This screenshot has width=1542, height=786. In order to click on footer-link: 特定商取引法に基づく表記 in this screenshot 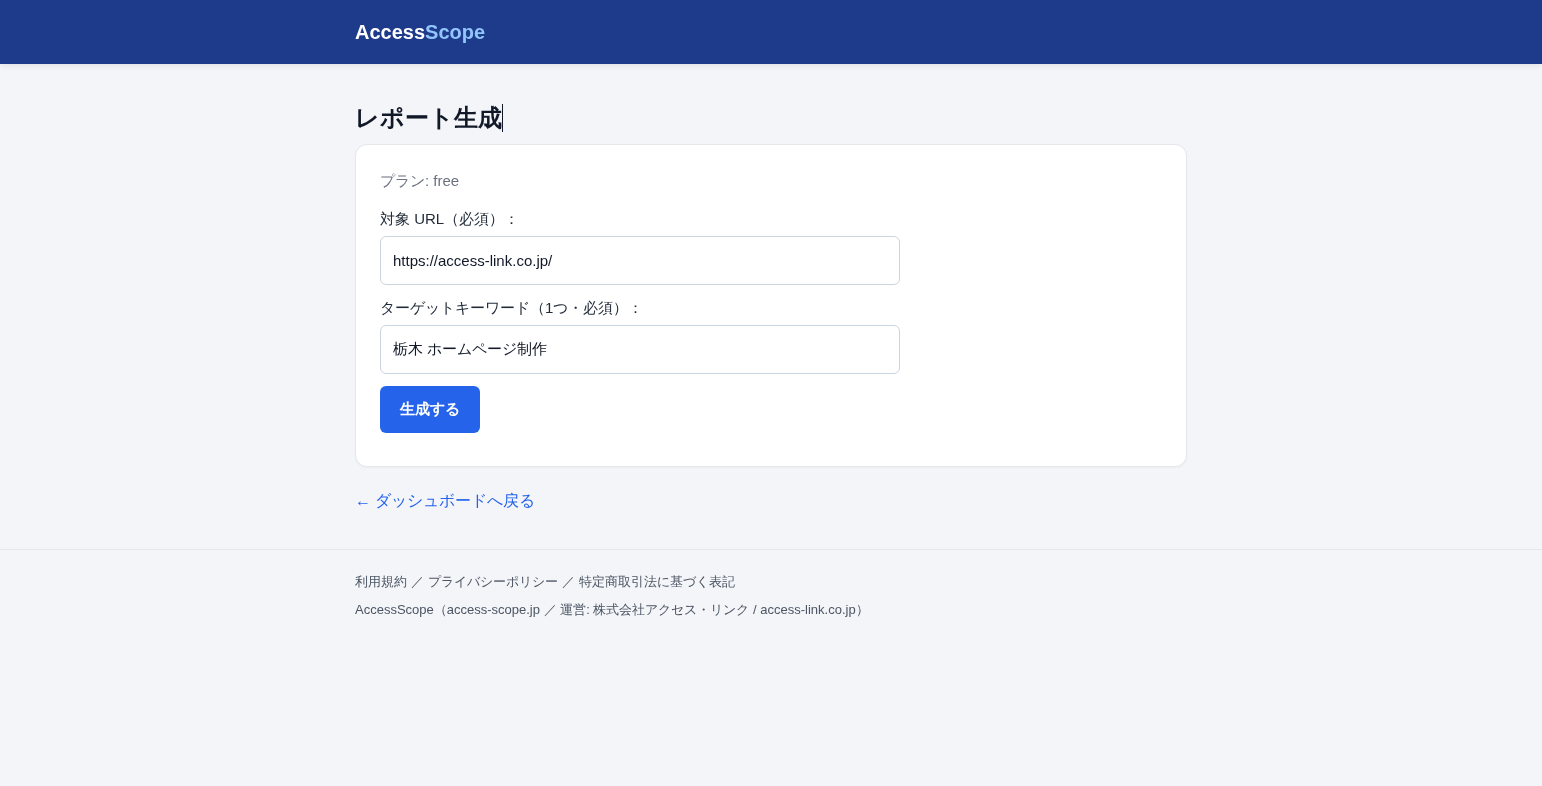, I will do `click(657, 582)`.